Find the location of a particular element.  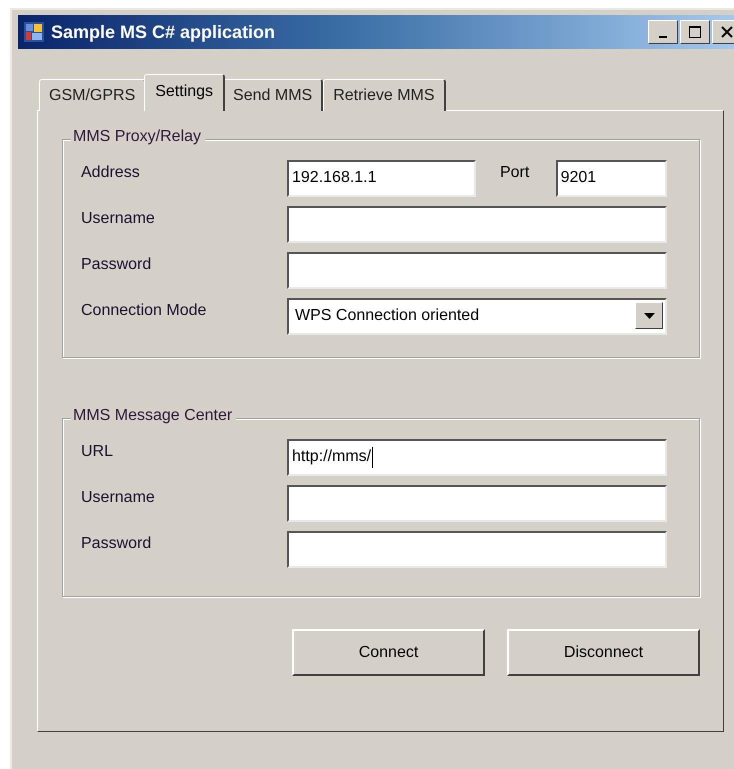

input-field: 9201 is located at coordinates (611, 178).